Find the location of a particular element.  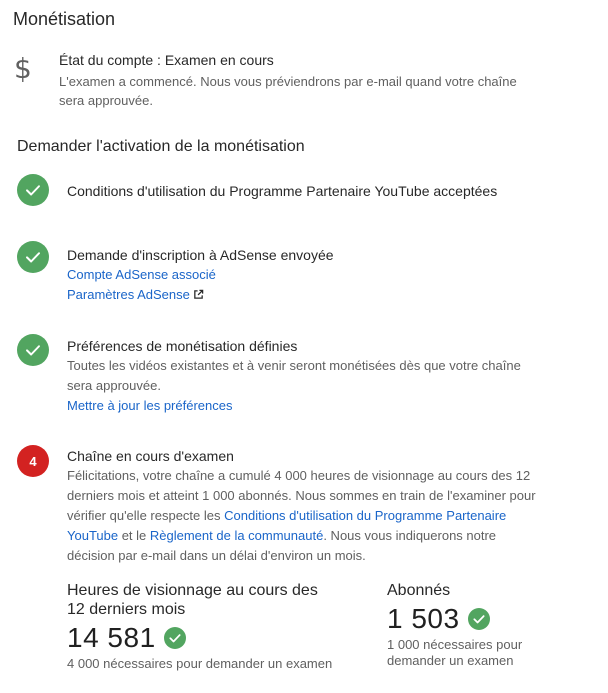

review-text-part2: et le is located at coordinates (134, 535).